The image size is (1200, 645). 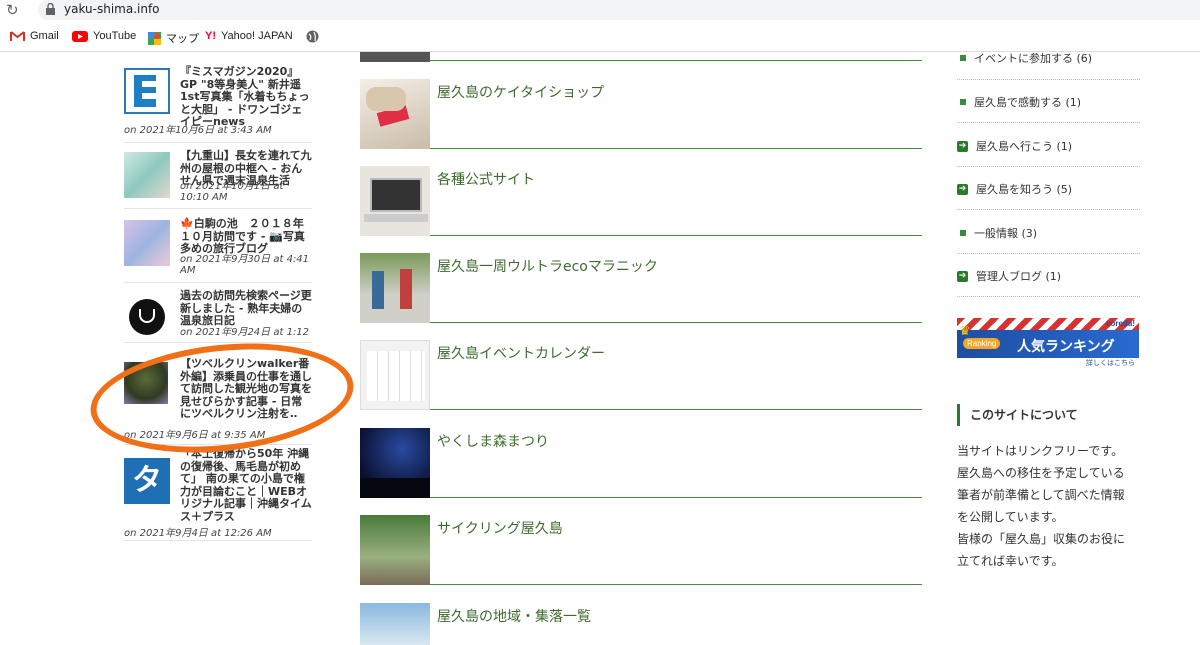 I want to click on crown-icon: ♛, so click(x=965, y=331).